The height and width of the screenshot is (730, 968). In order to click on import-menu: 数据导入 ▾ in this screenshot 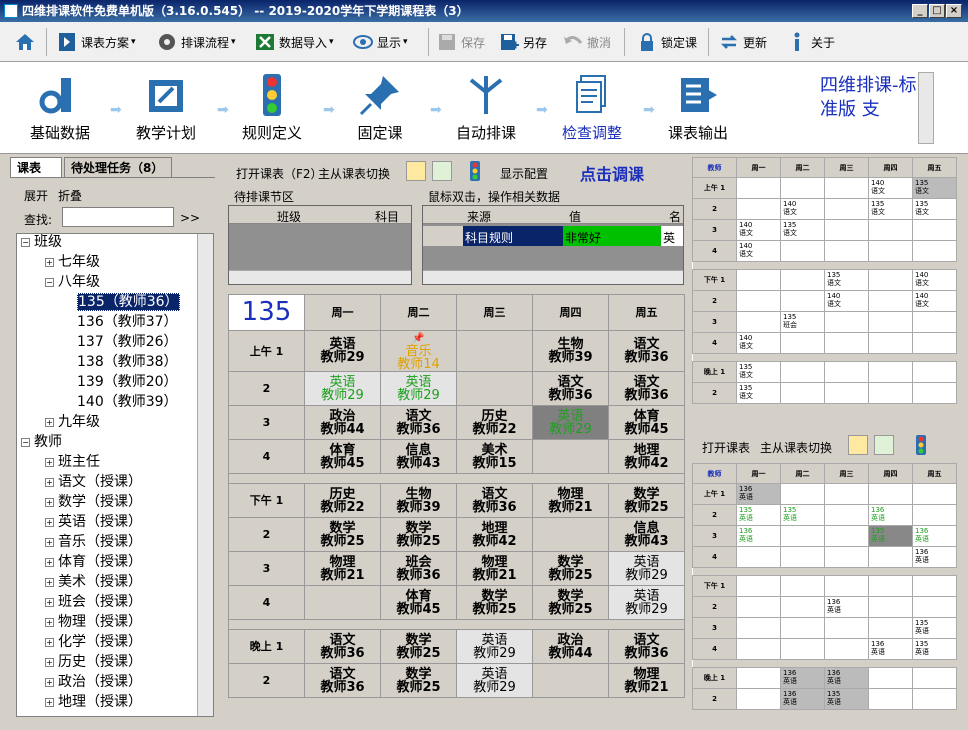, I will do `click(294, 42)`.